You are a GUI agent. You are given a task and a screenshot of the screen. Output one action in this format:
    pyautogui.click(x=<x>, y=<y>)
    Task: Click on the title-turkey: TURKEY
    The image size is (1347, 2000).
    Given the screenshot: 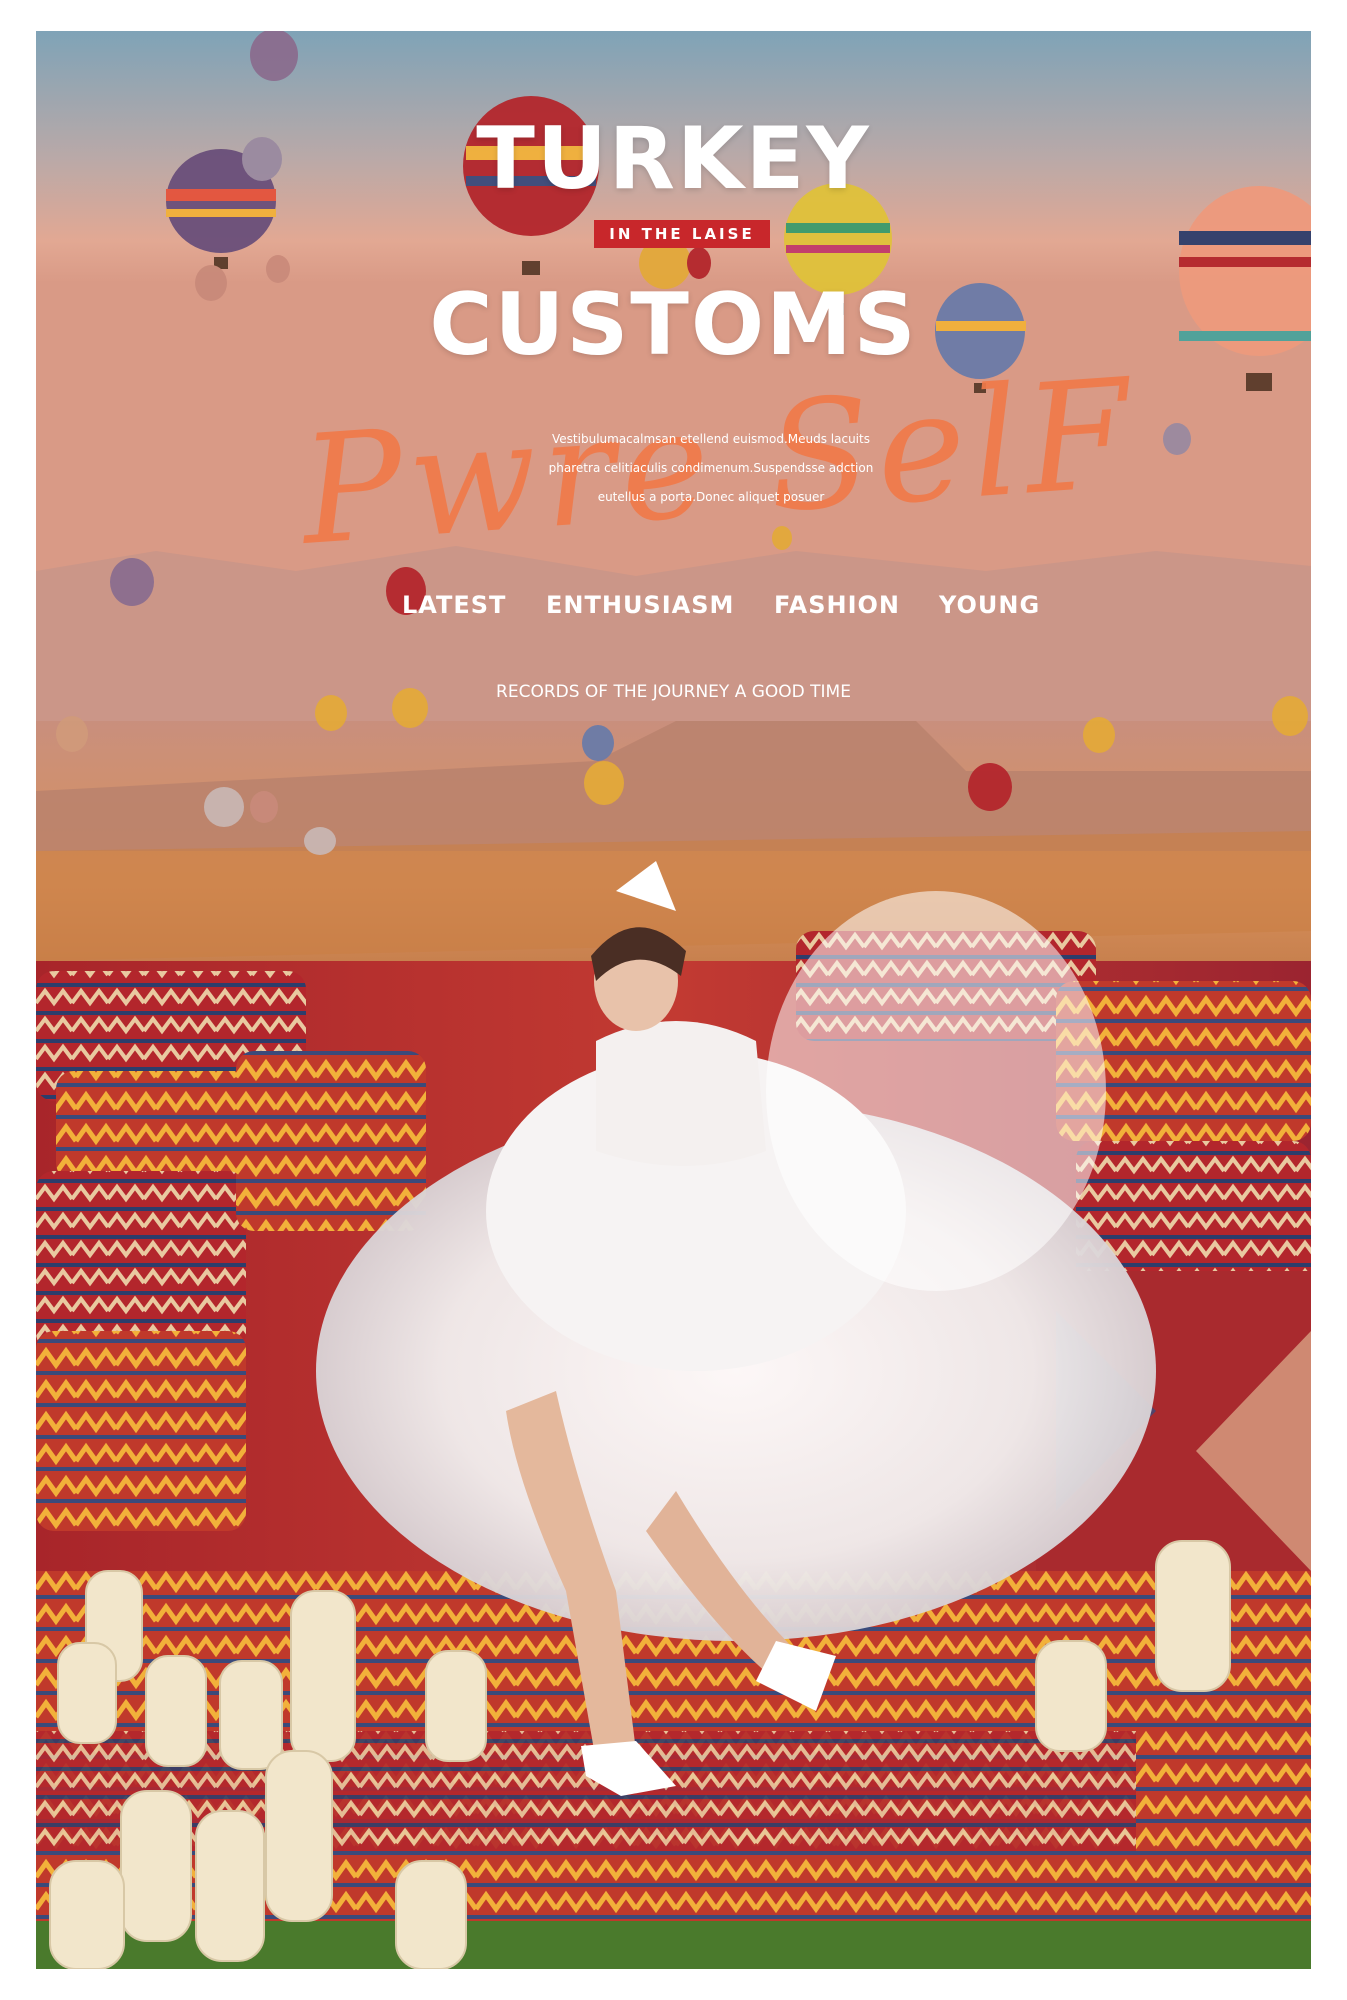 What is the action you would take?
    pyautogui.click(x=673, y=159)
    